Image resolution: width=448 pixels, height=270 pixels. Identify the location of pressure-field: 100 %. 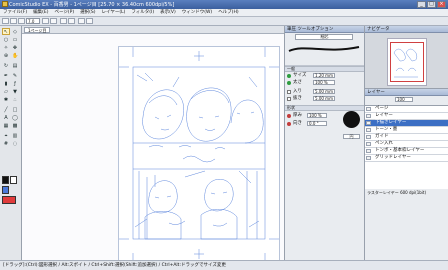
(324, 82).